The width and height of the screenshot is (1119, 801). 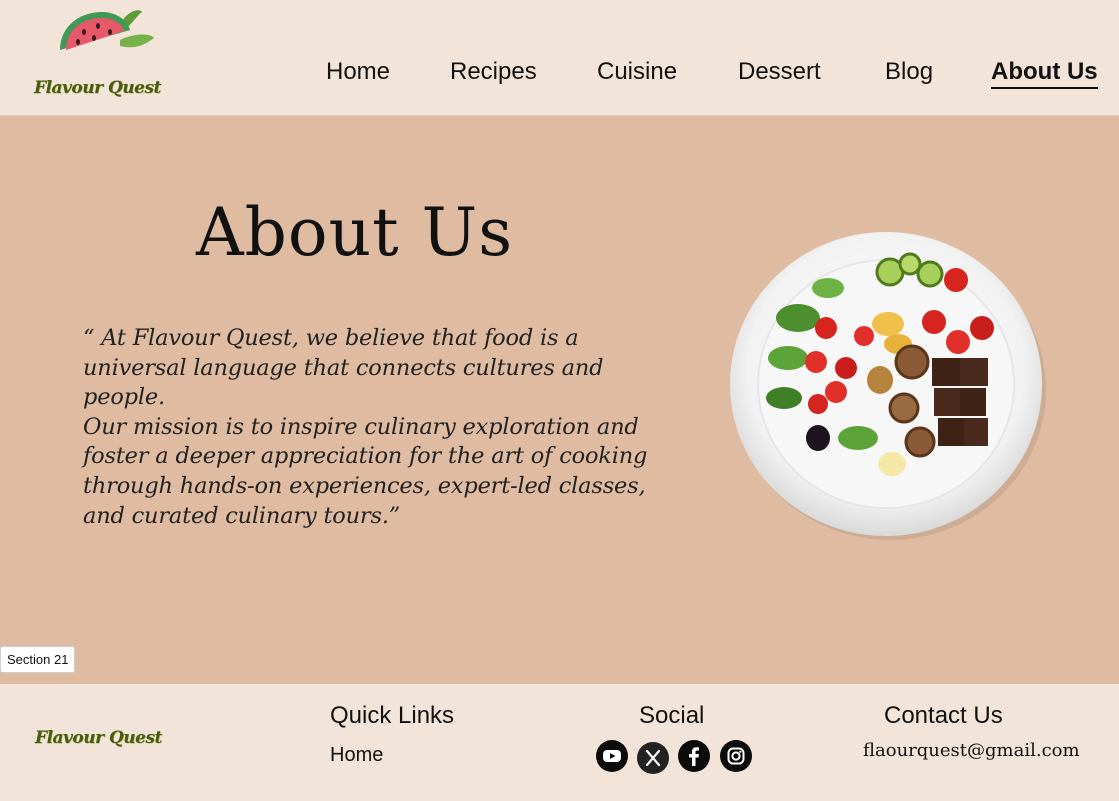 What do you see at coordinates (888, 386) in the screenshot?
I see `food-plate-image` at bounding box center [888, 386].